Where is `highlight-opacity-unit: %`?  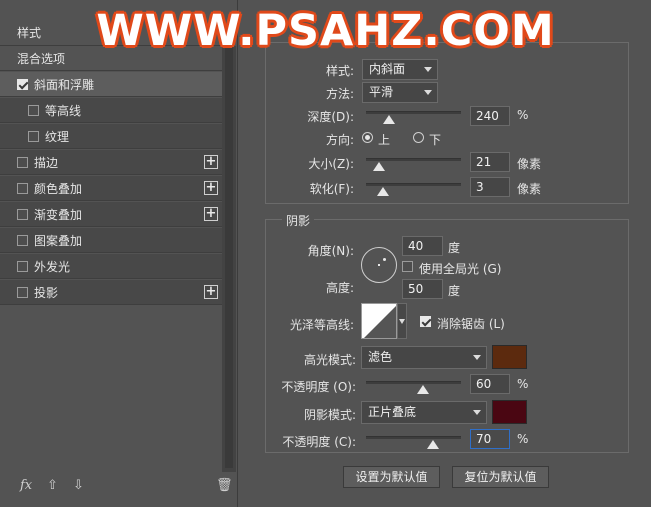 highlight-opacity-unit: % is located at coordinates (523, 384).